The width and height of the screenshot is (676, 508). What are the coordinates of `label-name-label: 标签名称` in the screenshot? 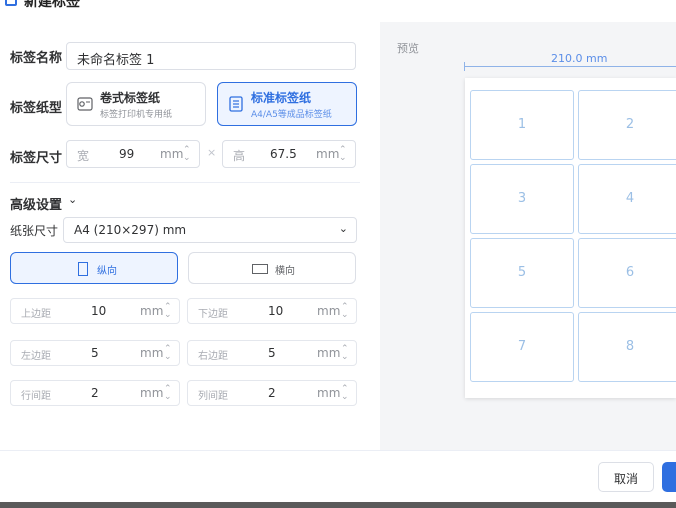 It's located at (36, 58).